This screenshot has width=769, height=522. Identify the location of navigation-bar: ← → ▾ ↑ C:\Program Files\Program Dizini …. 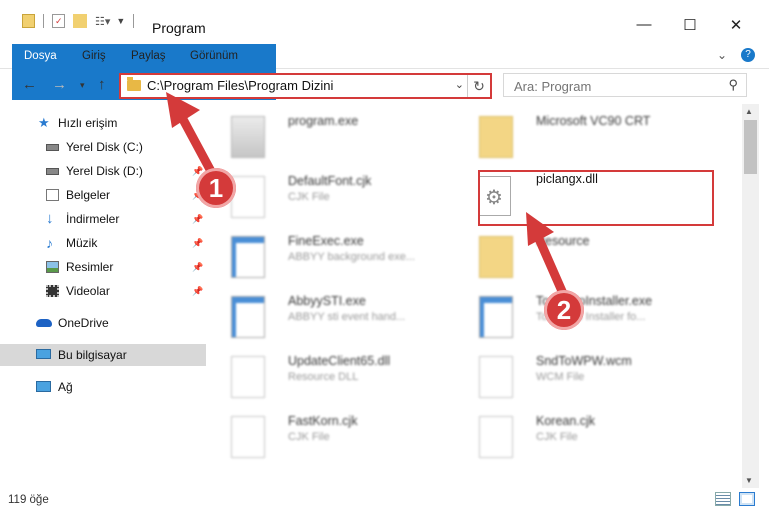
(384, 86).